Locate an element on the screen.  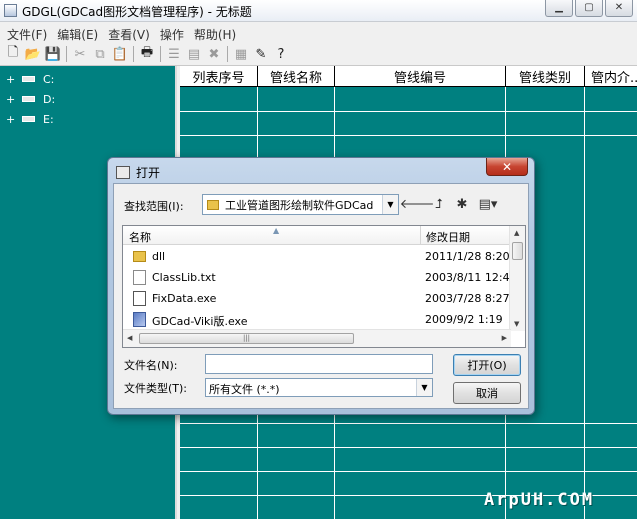
title-bar: GDGL(GDCad图形文档管理程序) - 无标题 ▁ ▢ ✕ is located at coordinates (318, 11).